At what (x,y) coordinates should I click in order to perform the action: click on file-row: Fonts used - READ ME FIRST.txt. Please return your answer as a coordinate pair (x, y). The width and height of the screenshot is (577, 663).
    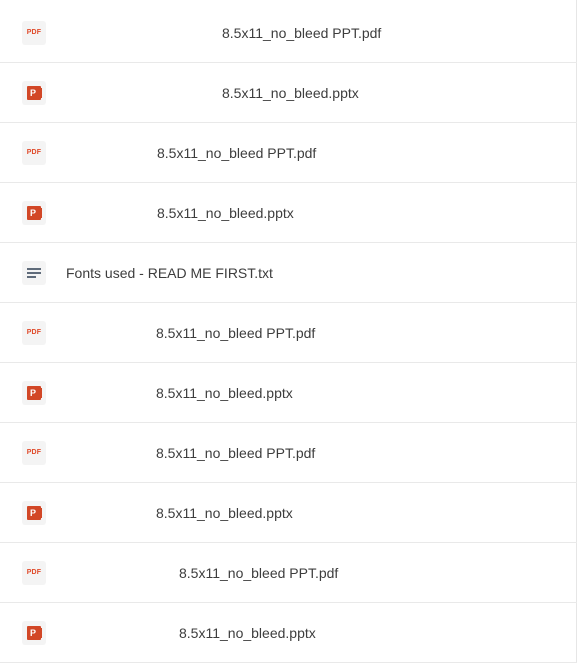
    Looking at the image, I should click on (288, 273).